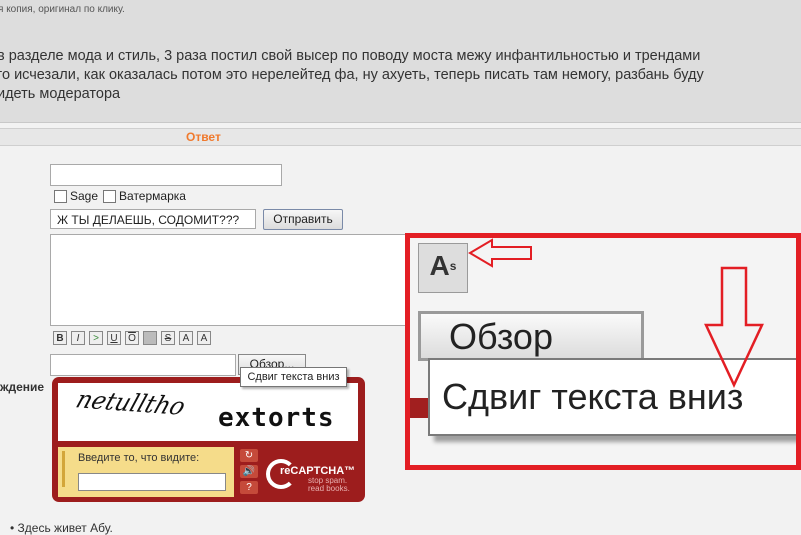  Describe the element at coordinates (734, 327) in the screenshot. I see `down-arrow-icon` at that location.